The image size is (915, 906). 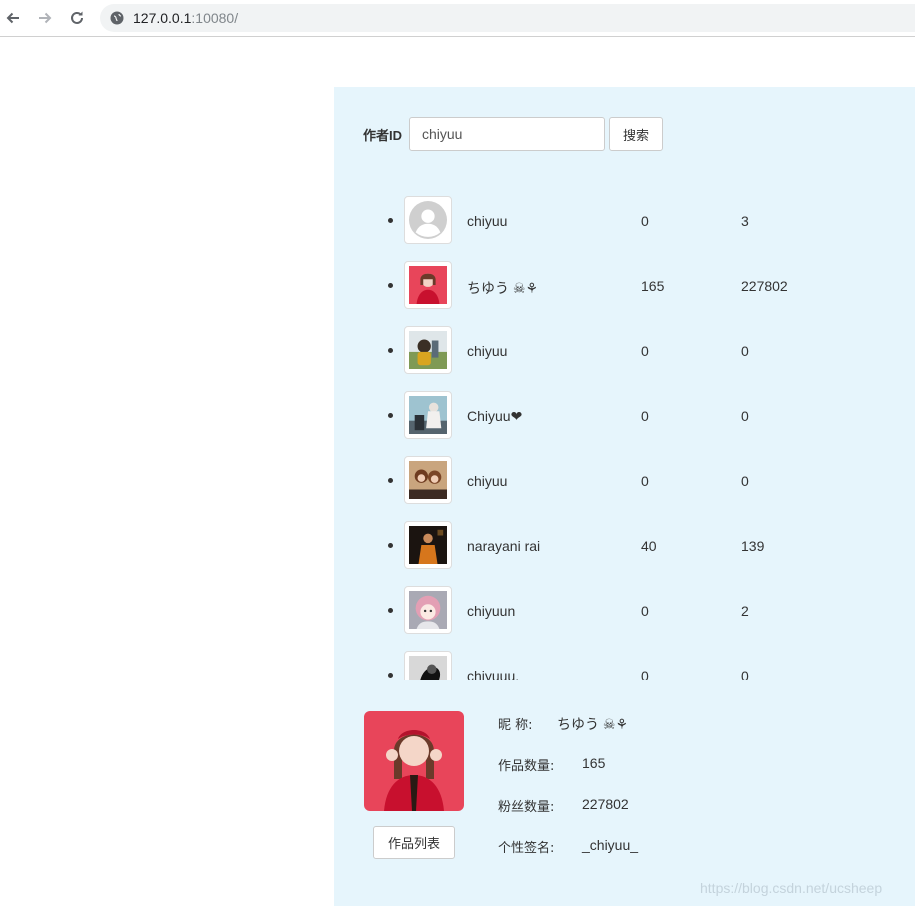 I want to click on works-list-button: 作品列表, so click(x=414, y=842).